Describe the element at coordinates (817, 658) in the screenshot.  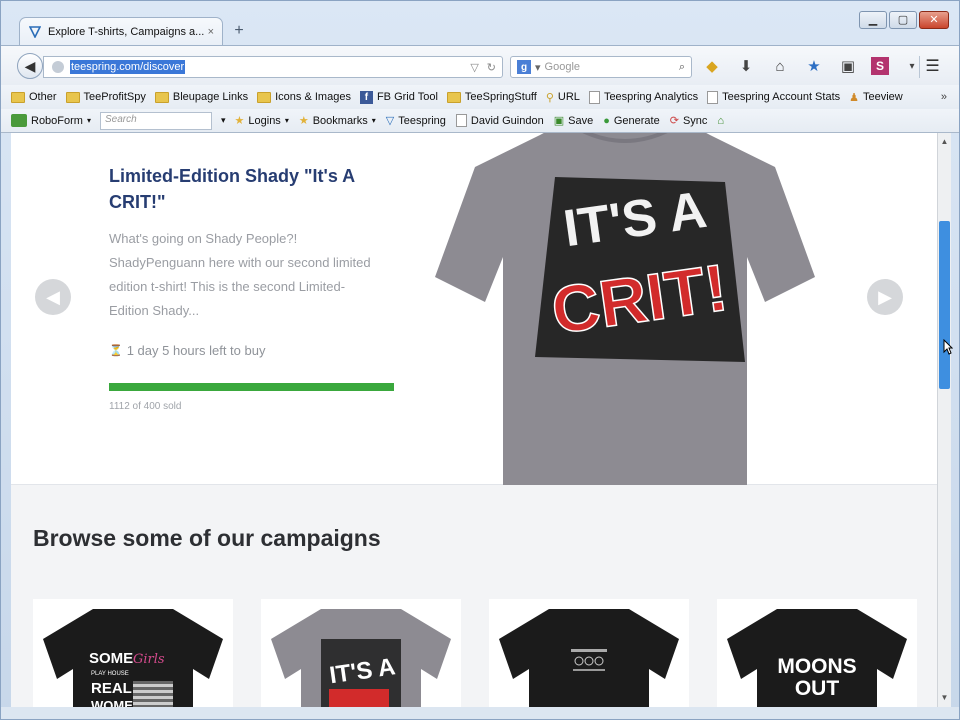
I see `tshirt-image: MOONS OUT` at that location.